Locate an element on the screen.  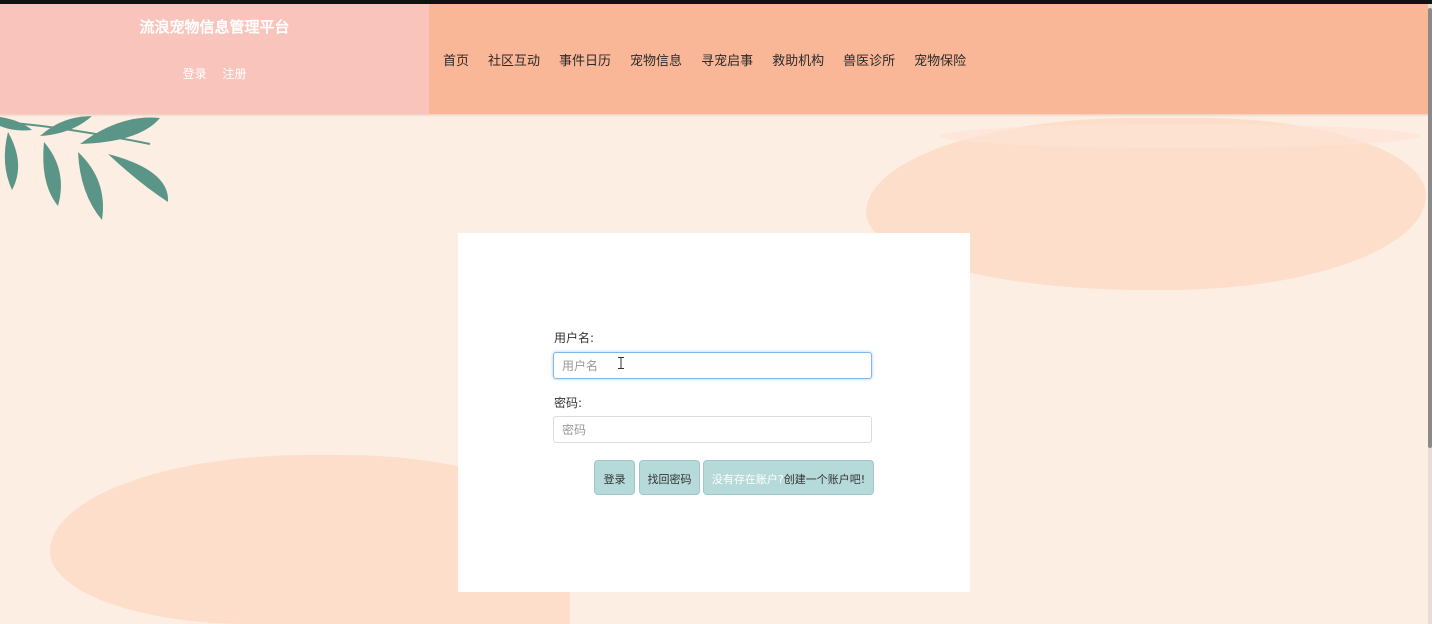
nav-item-pet-info: 宠物信息 is located at coordinates (656, 59).